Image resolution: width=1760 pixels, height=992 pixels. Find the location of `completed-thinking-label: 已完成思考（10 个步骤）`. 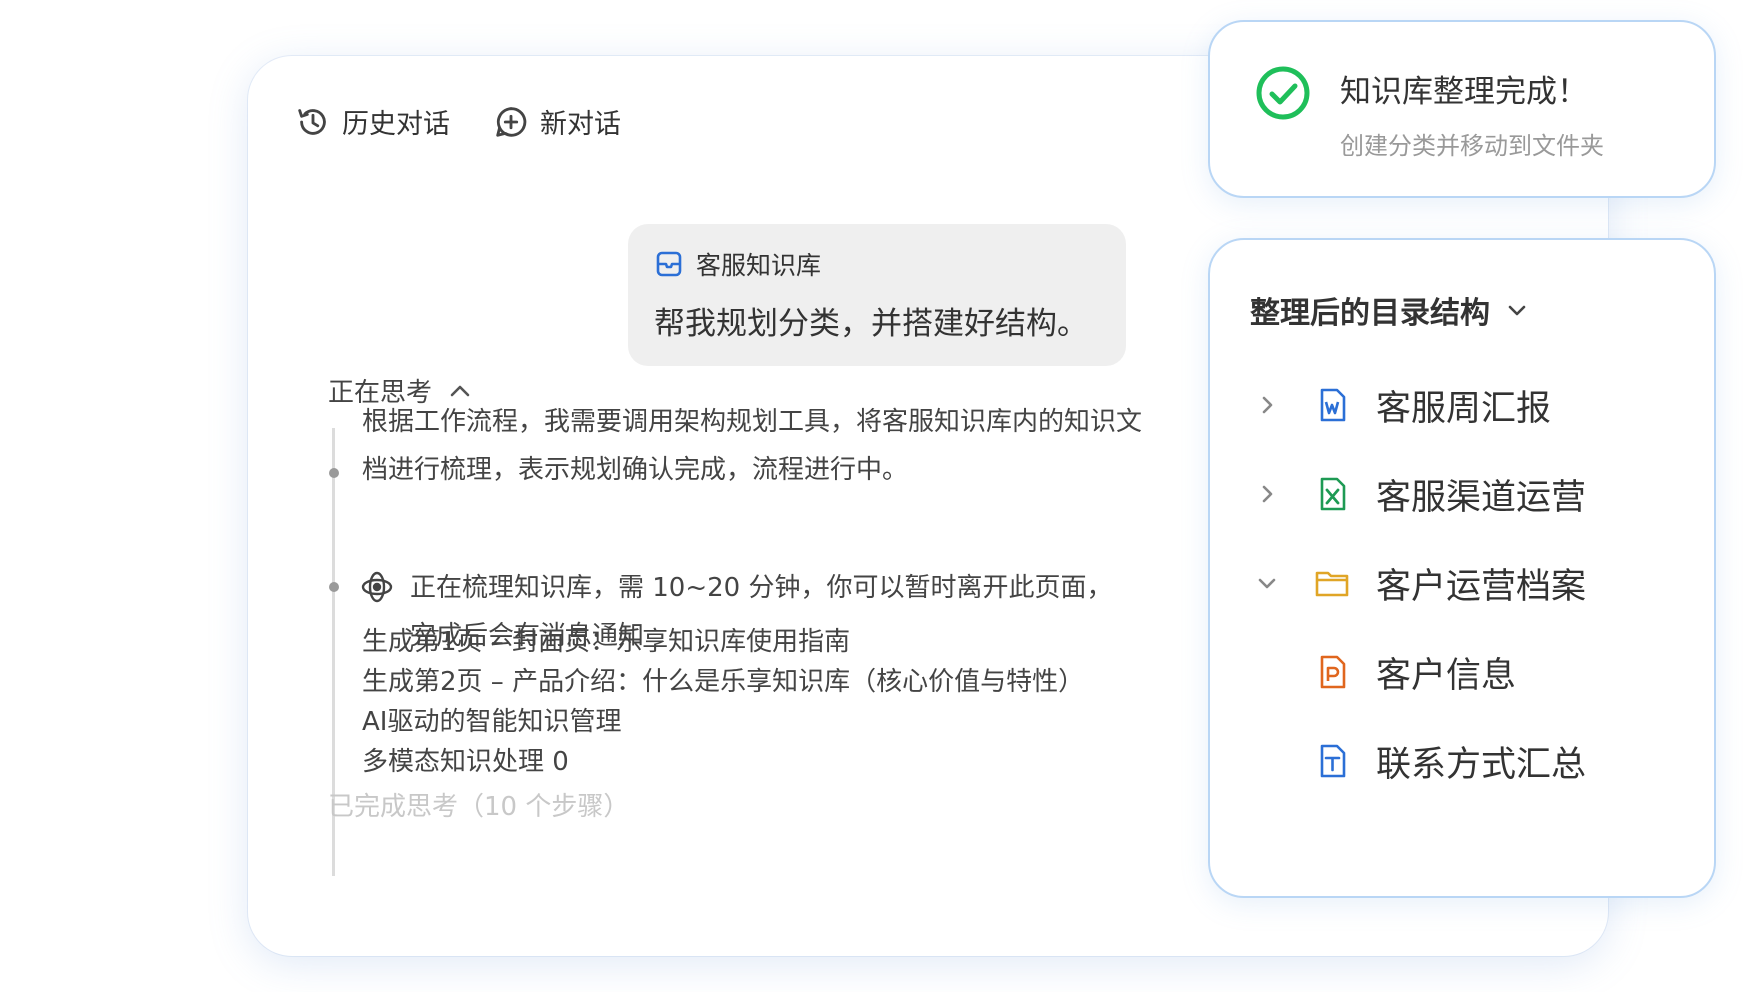

completed-thinking-label: 已完成思考（10 个步骤） is located at coordinates (479, 807).